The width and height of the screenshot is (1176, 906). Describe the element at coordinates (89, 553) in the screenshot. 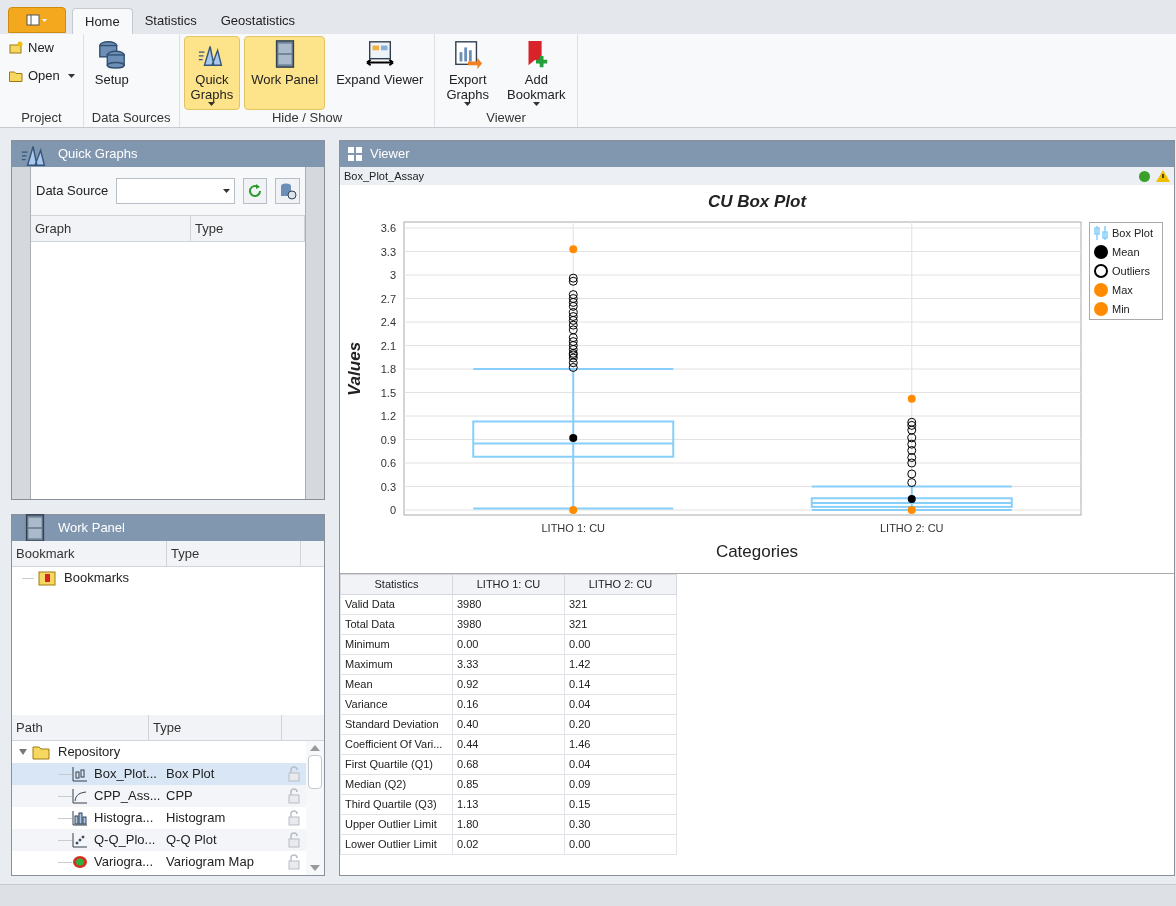

I see `column-header: Bookmark` at that location.